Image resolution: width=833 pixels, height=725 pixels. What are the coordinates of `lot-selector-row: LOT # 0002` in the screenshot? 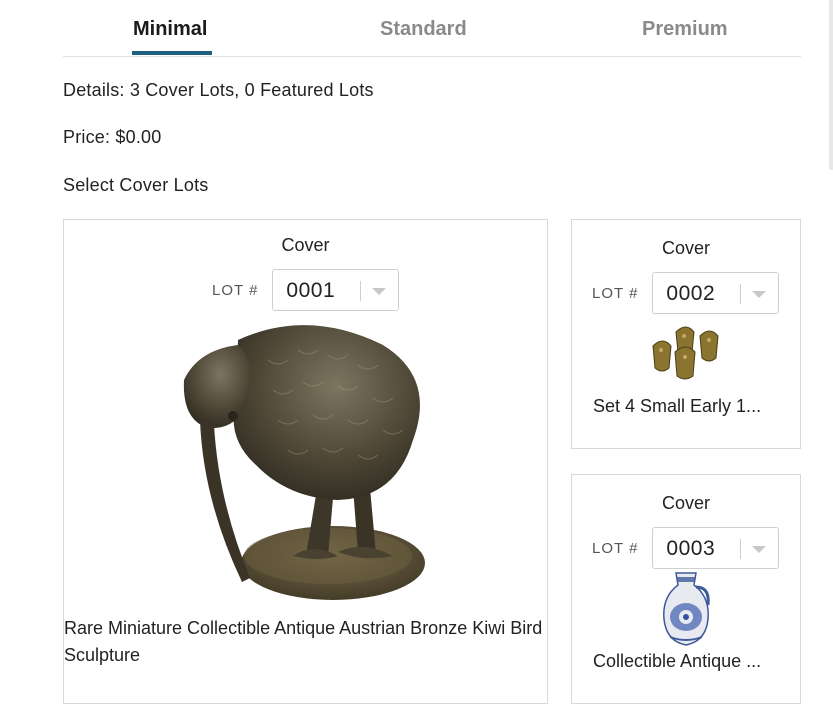 It's located at (686, 293).